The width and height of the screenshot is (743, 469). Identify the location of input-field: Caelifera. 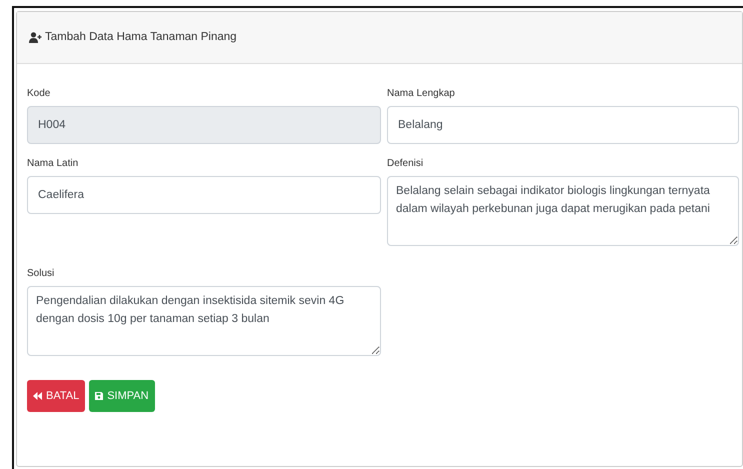
(204, 195).